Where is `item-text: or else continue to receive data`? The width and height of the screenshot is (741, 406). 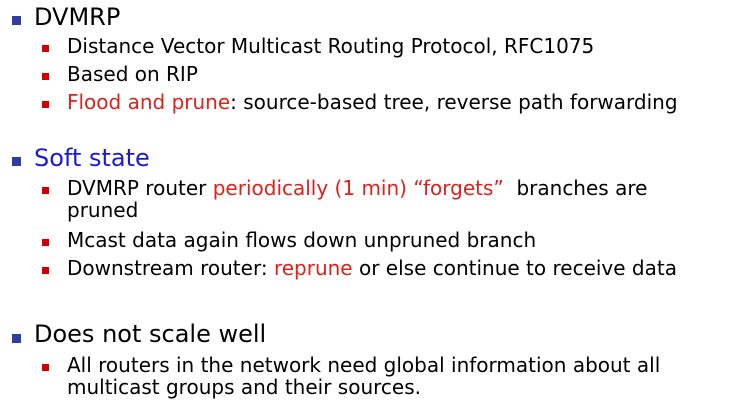
item-text: or else continue to receive data is located at coordinates (514, 268).